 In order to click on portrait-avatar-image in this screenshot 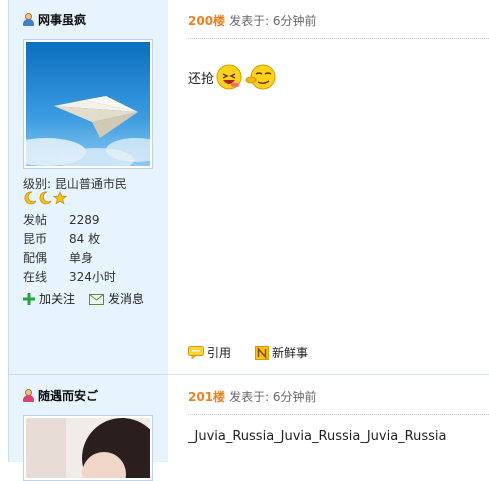, I will do `click(89, 449)`.